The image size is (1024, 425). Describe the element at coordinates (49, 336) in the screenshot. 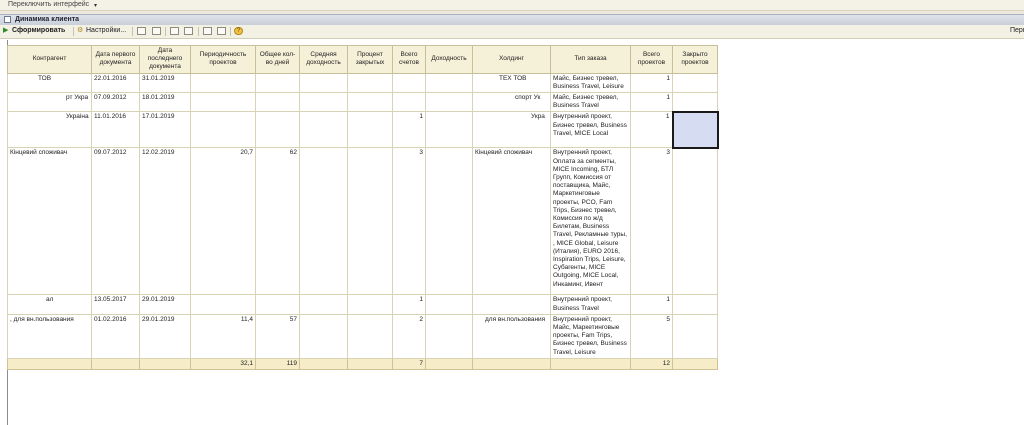

I see `cell: , для вн.пользования` at that location.